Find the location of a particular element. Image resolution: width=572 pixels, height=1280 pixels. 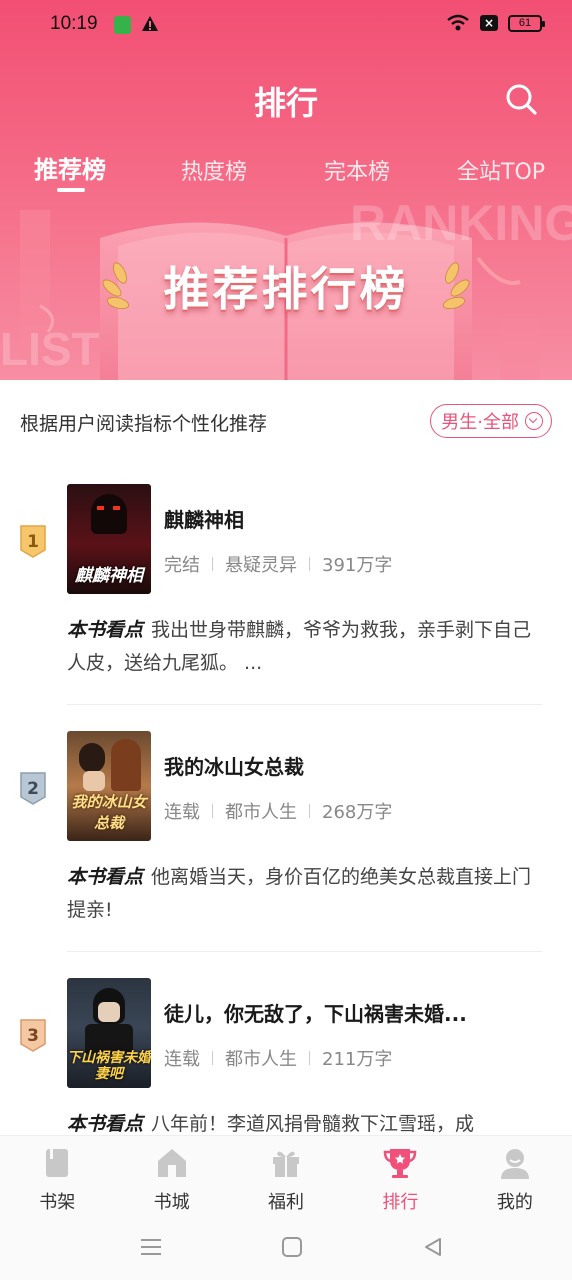

nav-label: 书城 is located at coordinates (171, 1202).